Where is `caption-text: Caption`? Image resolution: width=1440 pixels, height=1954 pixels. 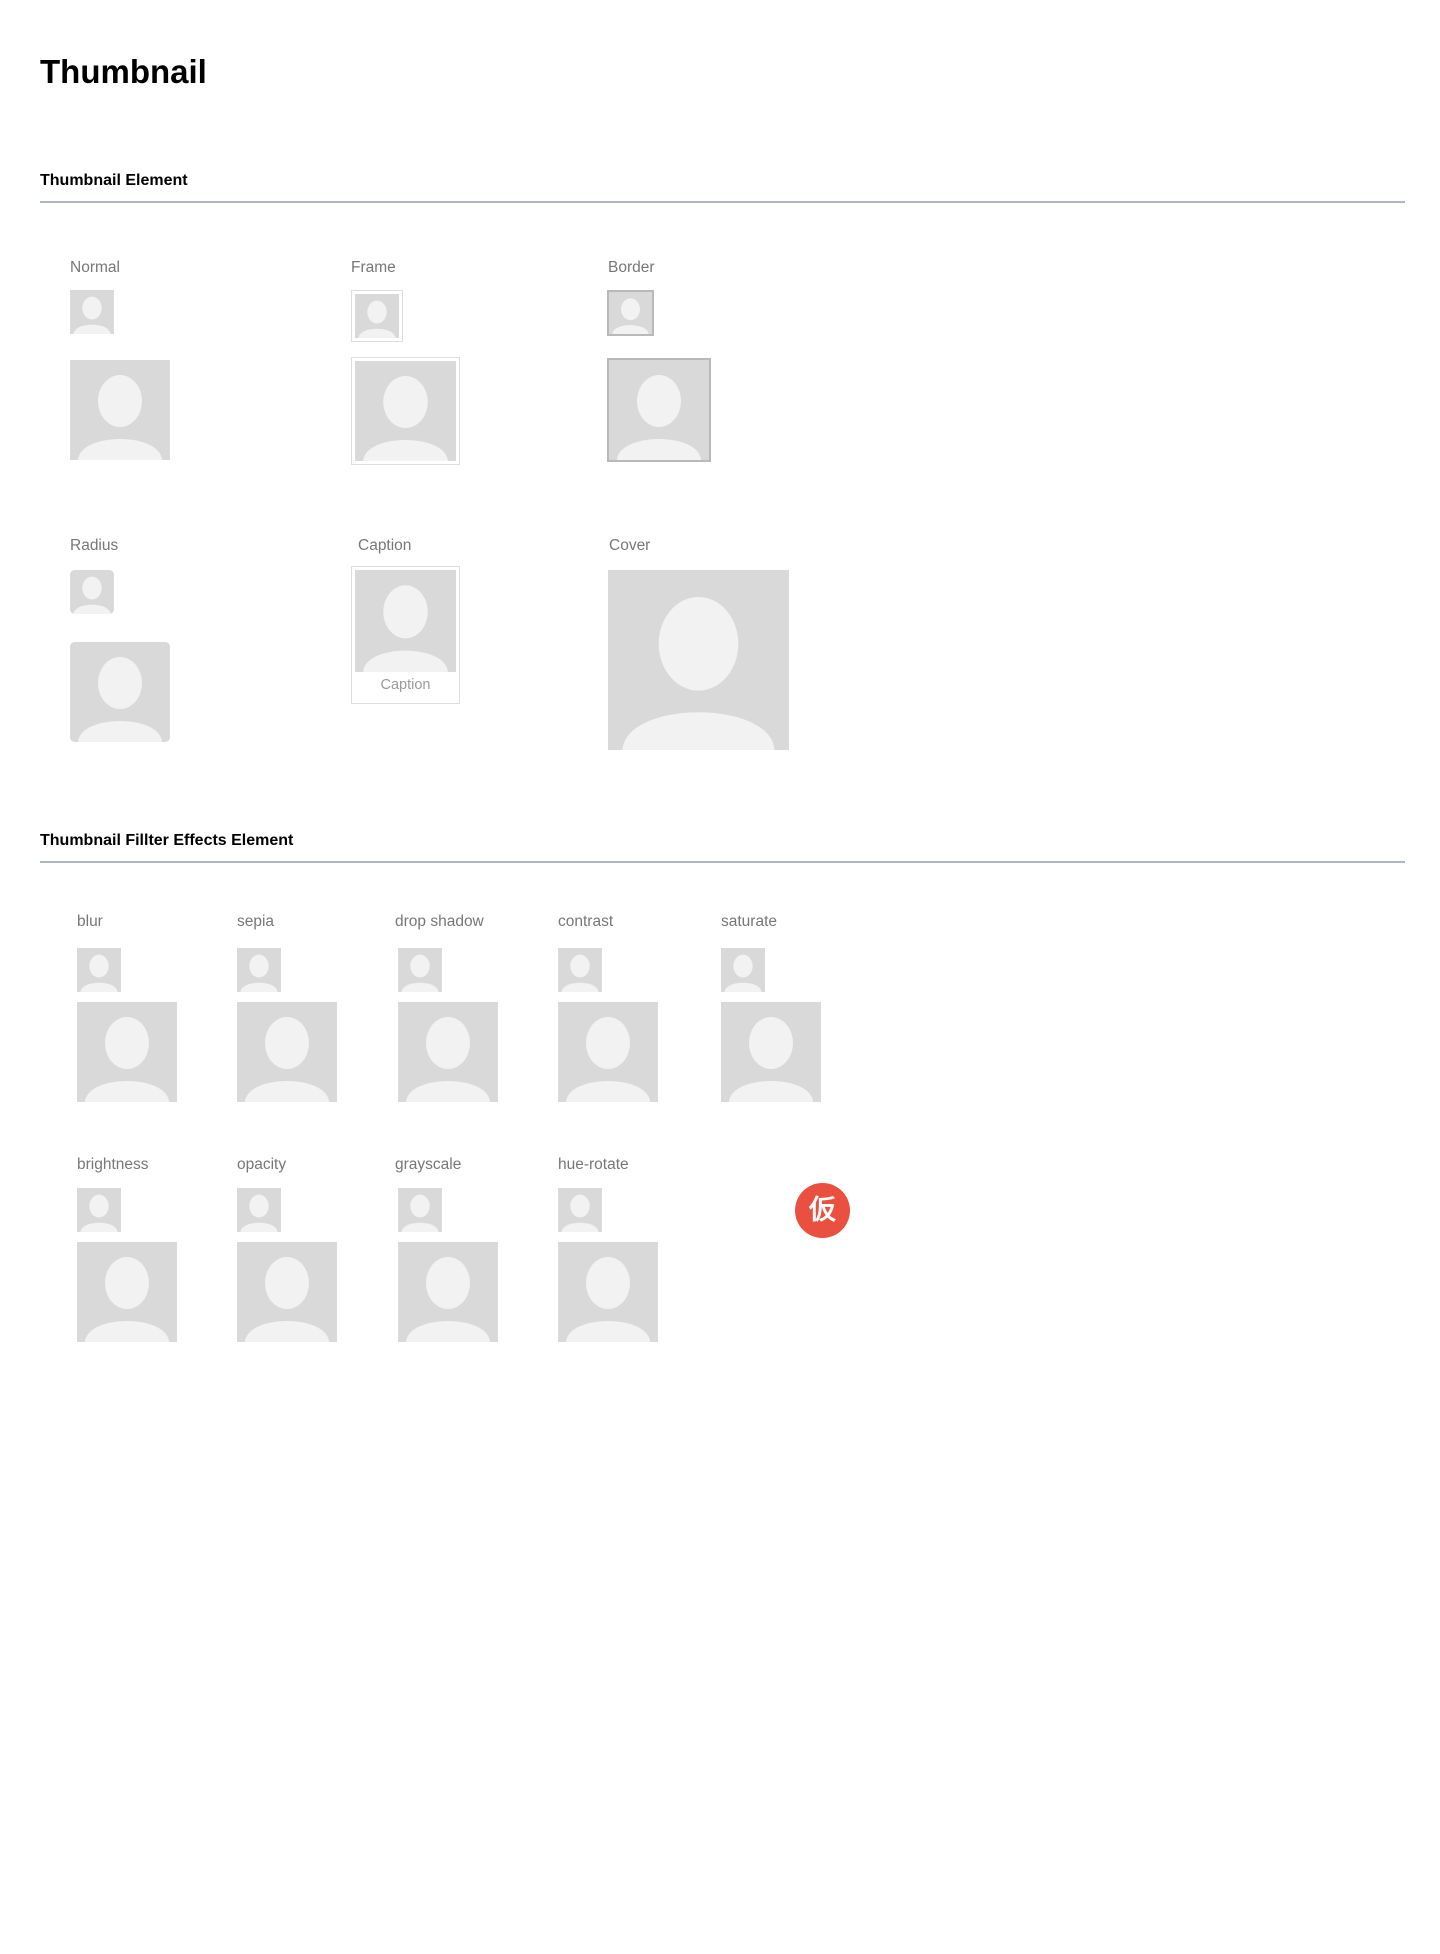
caption-text: Caption is located at coordinates (405, 685).